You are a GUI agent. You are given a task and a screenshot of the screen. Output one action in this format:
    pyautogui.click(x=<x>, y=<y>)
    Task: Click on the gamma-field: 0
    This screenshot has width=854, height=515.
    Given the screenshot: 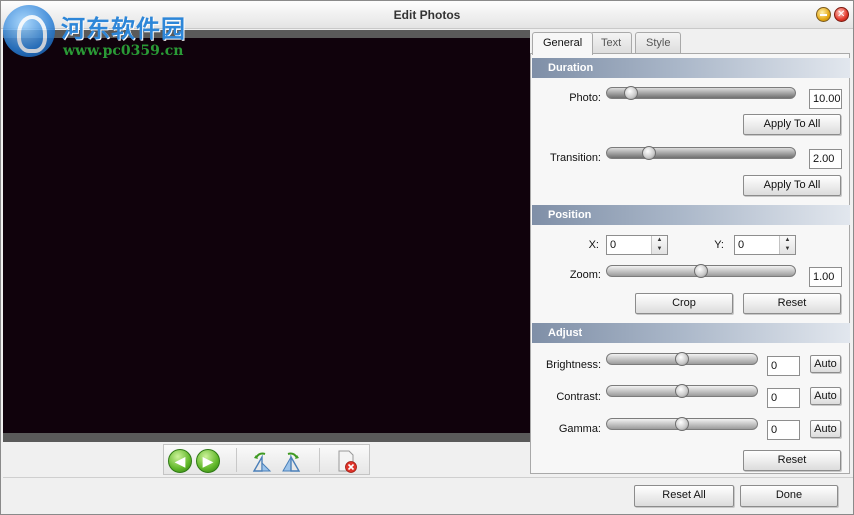 What is the action you would take?
    pyautogui.click(x=783, y=430)
    